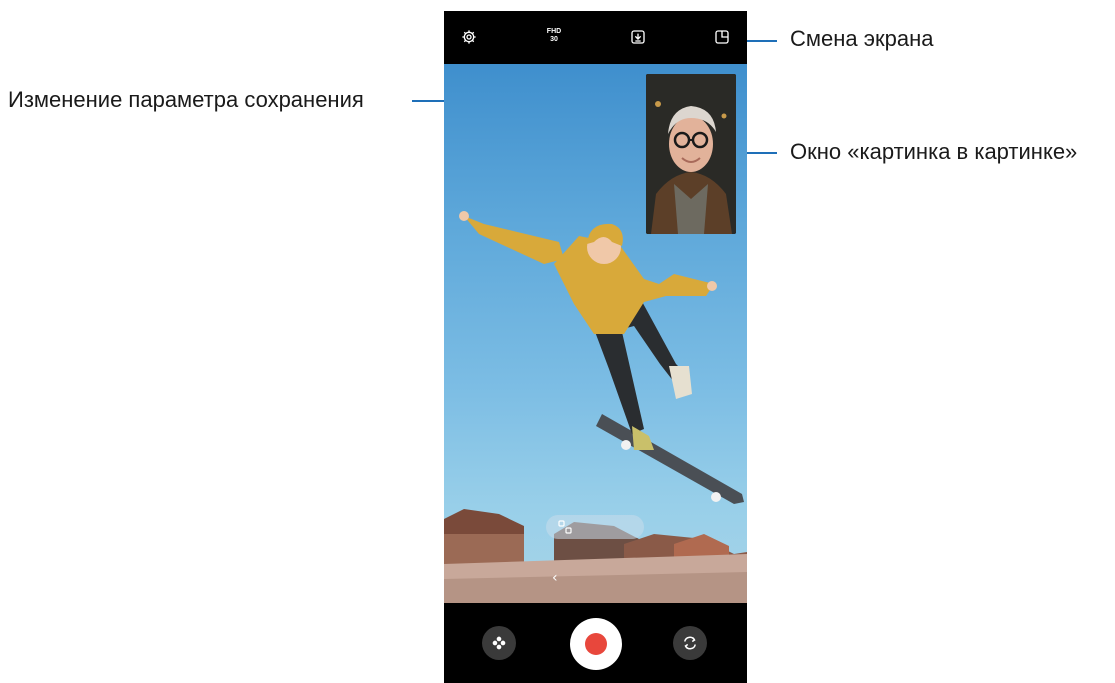 This screenshot has width=1115, height=683. What do you see at coordinates (722, 37) in the screenshot?
I see `layout-icon` at bounding box center [722, 37].